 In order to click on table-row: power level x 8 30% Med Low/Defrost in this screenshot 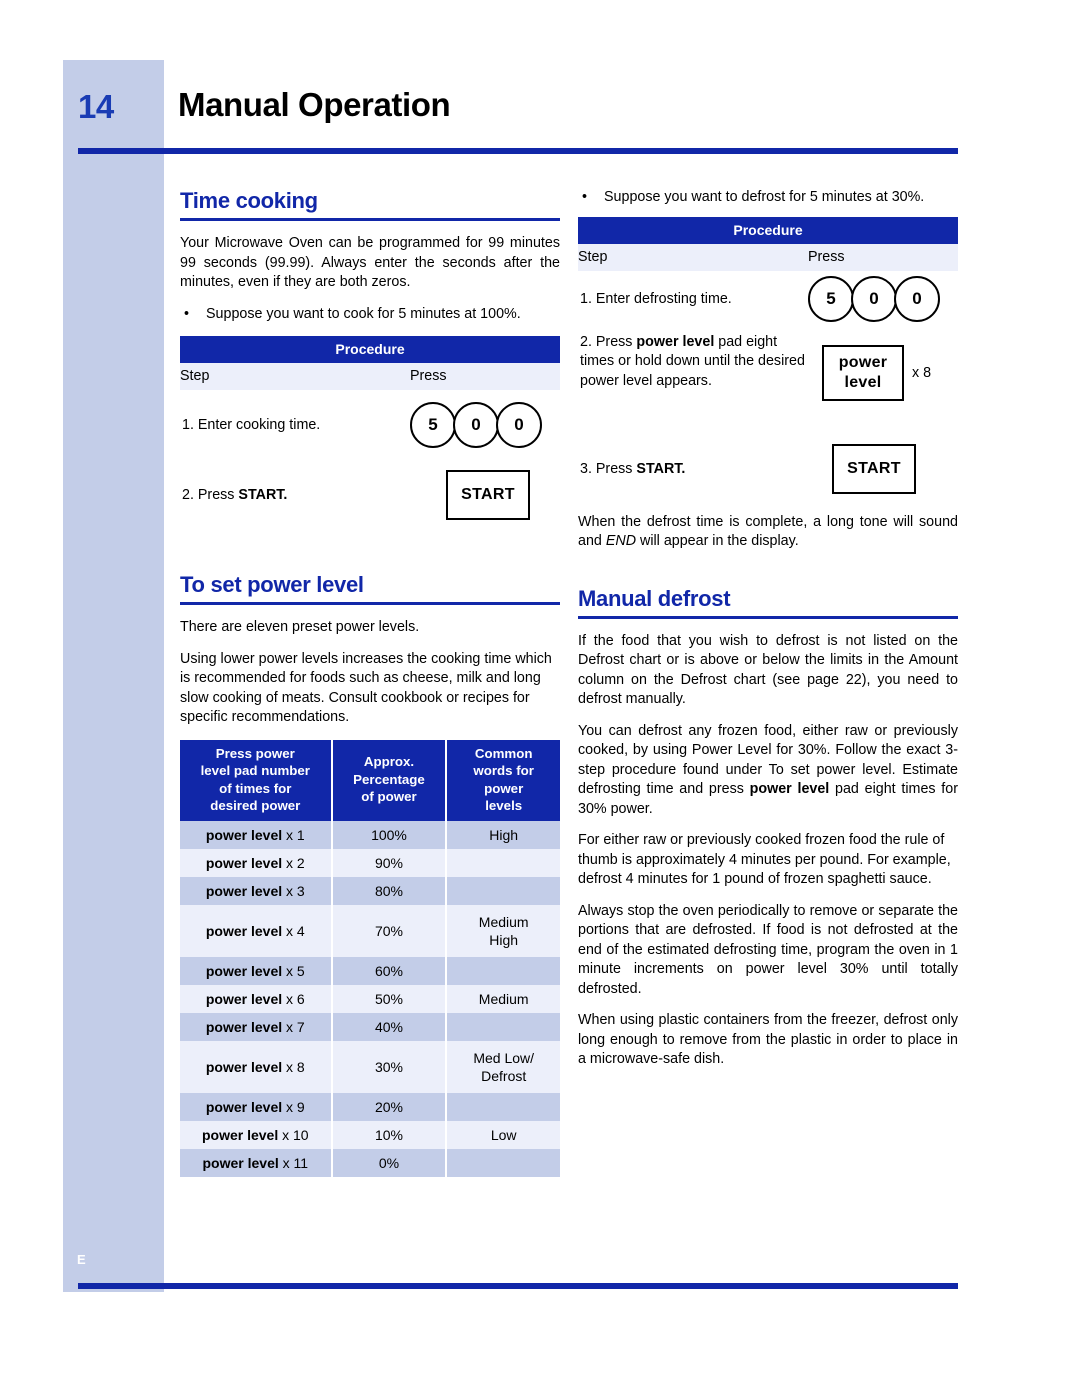, I will do `click(370, 1066)`.